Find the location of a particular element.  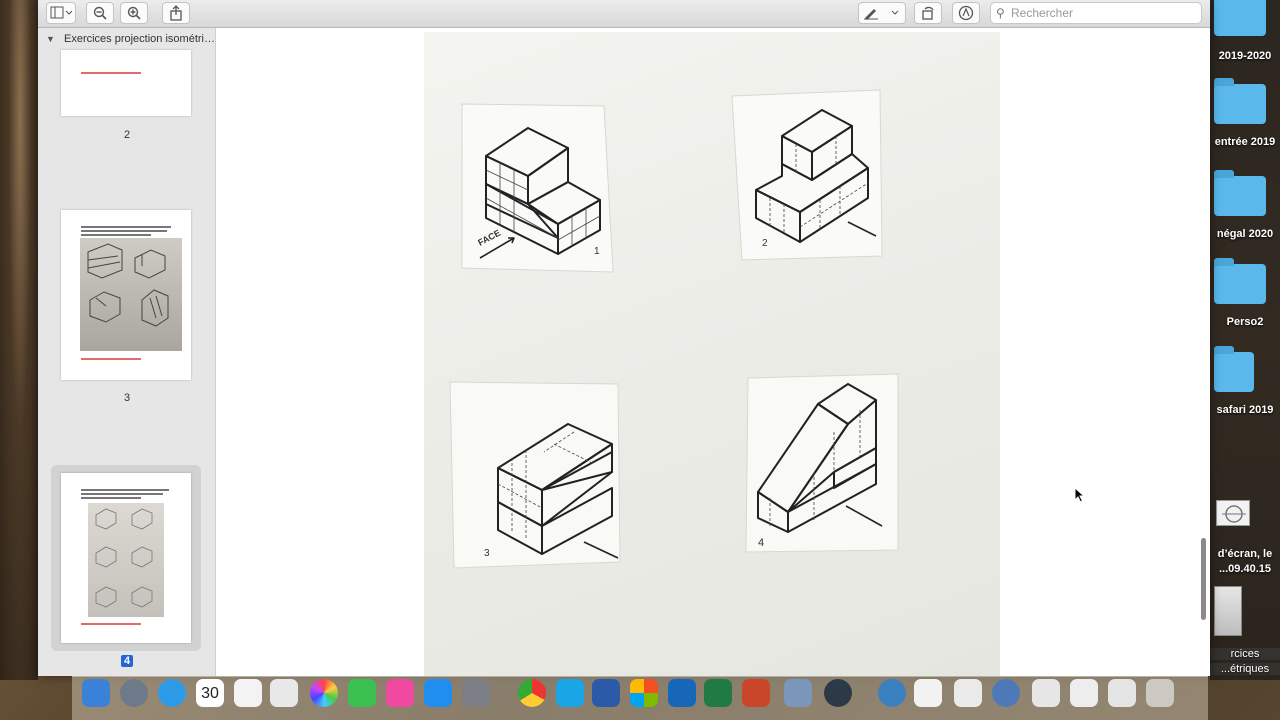

globe-icon is located at coordinates (1006, 693).